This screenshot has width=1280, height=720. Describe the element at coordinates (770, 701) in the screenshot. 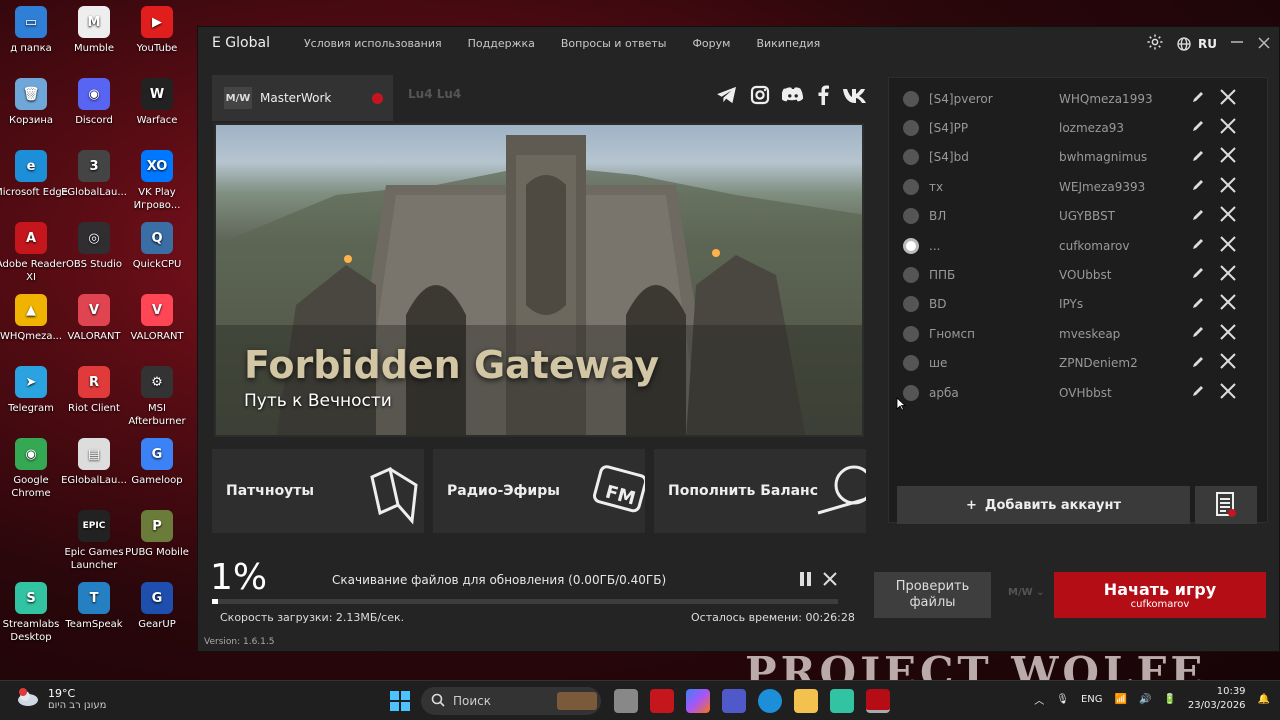

I see `edge-taskbar-icon` at that location.